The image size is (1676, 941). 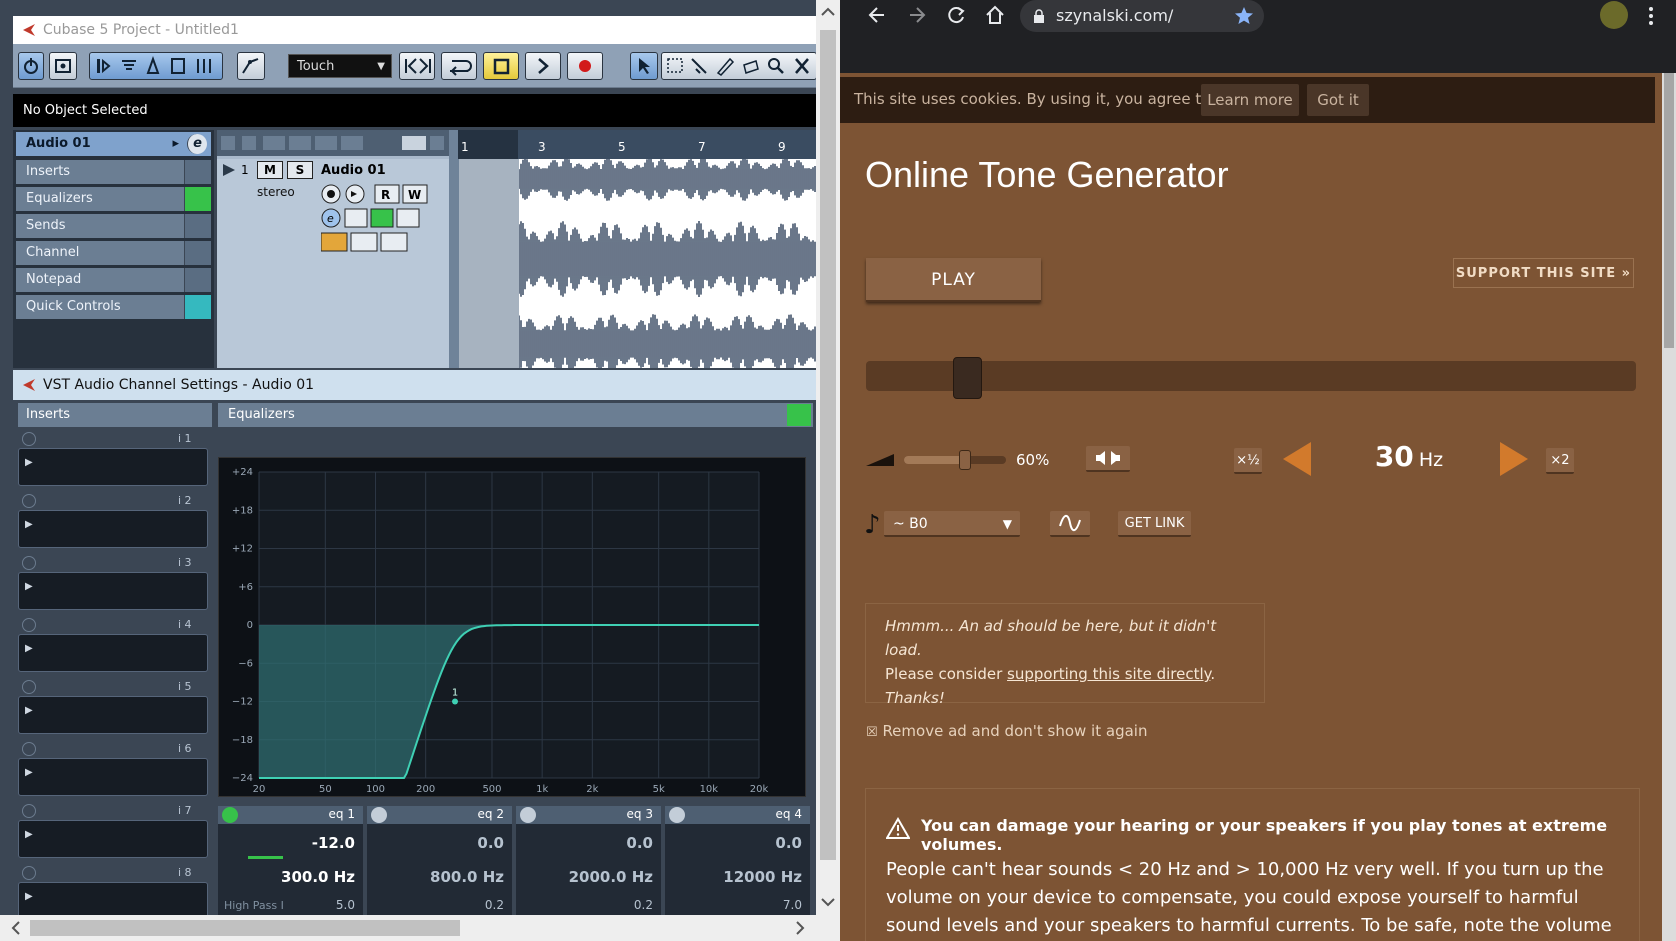 I want to click on edit-channel-icon: e, so click(x=197, y=144).